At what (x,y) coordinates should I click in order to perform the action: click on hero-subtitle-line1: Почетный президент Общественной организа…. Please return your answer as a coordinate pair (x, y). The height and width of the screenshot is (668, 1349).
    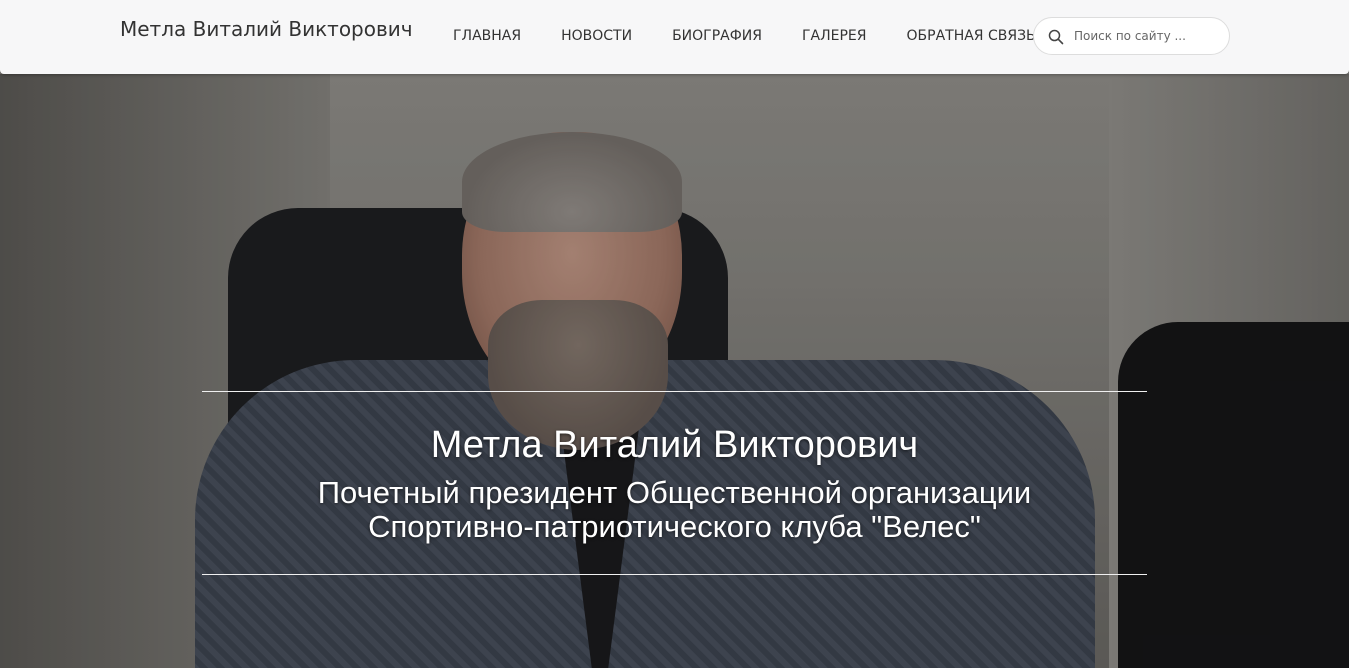
    Looking at the image, I should click on (674, 492).